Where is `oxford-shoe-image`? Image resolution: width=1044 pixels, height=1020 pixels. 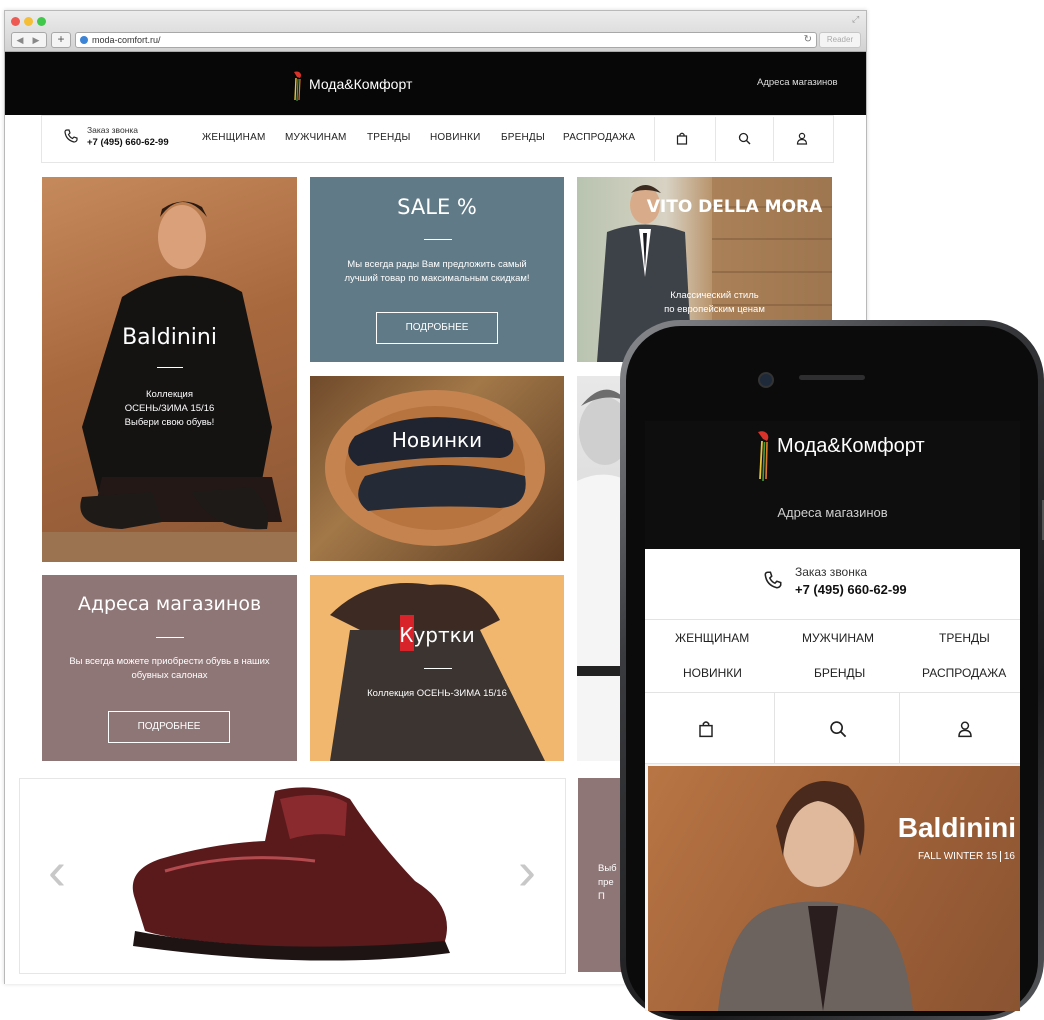
oxford-shoe-image is located at coordinates (291, 874).